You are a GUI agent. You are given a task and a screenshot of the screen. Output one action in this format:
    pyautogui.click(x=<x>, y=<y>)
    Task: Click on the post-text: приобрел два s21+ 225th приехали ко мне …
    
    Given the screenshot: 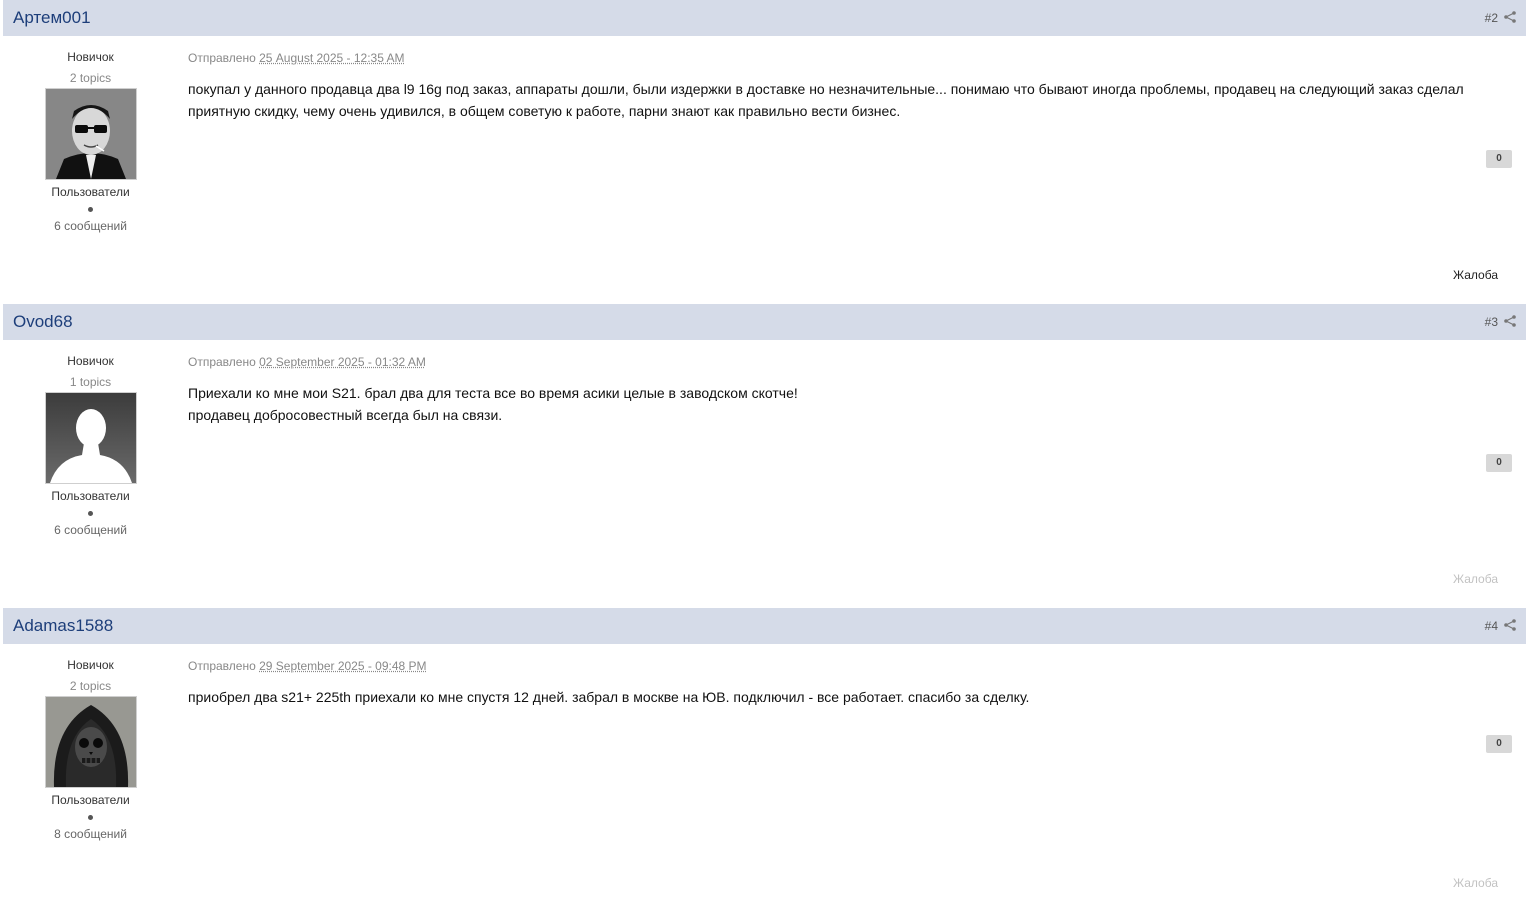 What is the action you would take?
    pyautogui.click(x=609, y=697)
    